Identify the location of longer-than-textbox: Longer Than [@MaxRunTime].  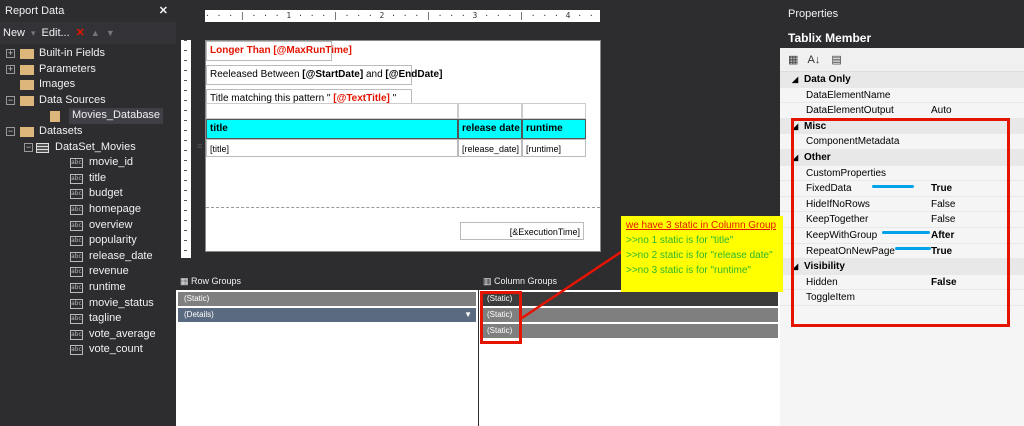
(279, 51).